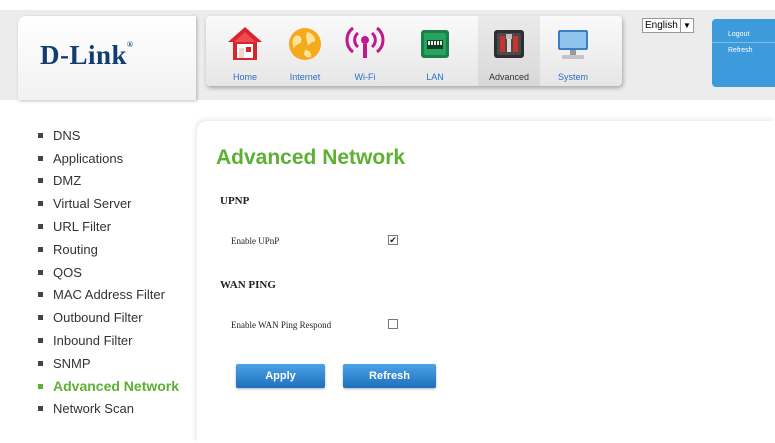  I want to click on sidebar-item-inbound-filter: Inbound Filter, so click(118, 340).